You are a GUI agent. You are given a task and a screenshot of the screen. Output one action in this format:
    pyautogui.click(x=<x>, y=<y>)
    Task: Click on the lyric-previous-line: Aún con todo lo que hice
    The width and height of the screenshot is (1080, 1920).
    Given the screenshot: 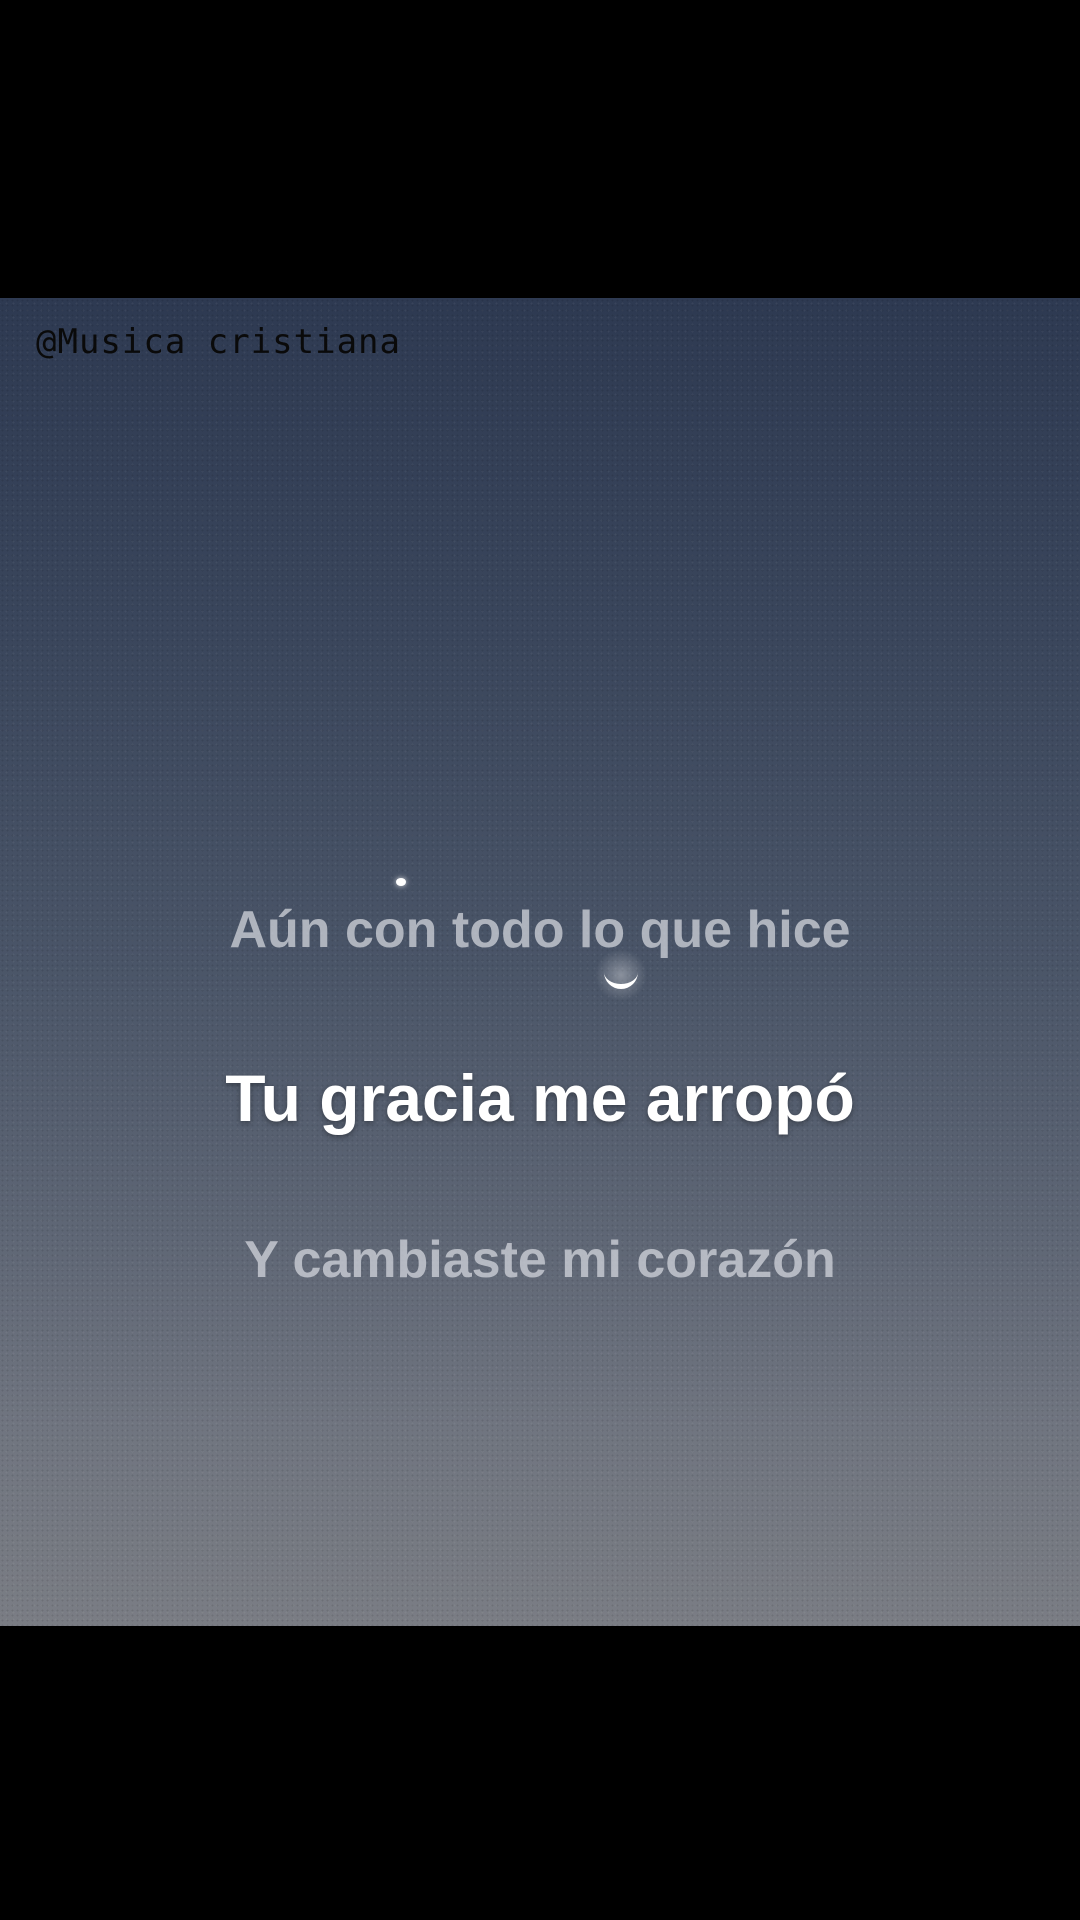 What is the action you would take?
    pyautogui.click(x=540, y=930)
    